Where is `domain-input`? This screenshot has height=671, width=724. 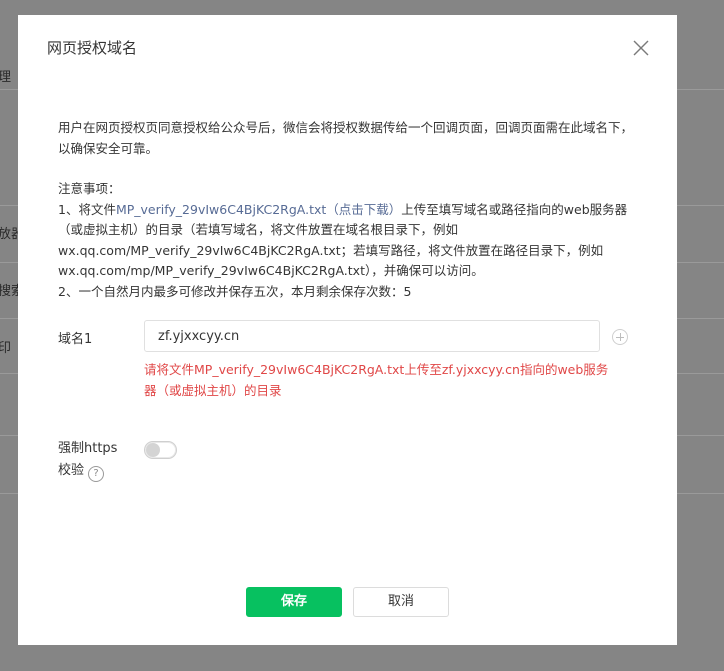
domain-input is located at coordinates (372, 336).